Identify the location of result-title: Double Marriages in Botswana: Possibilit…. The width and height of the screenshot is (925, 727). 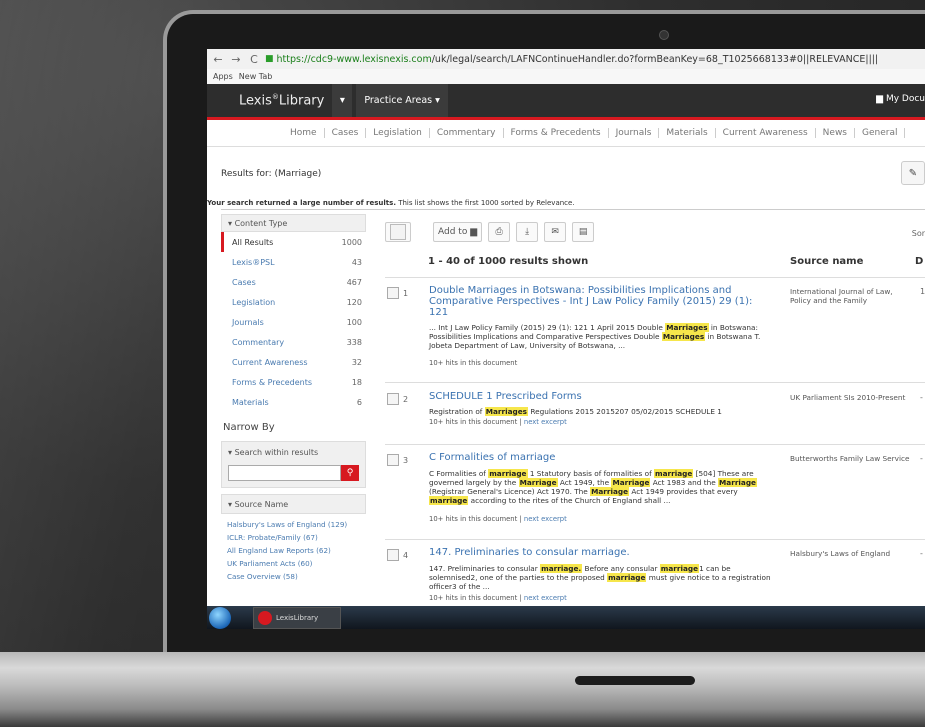
(599, 301).